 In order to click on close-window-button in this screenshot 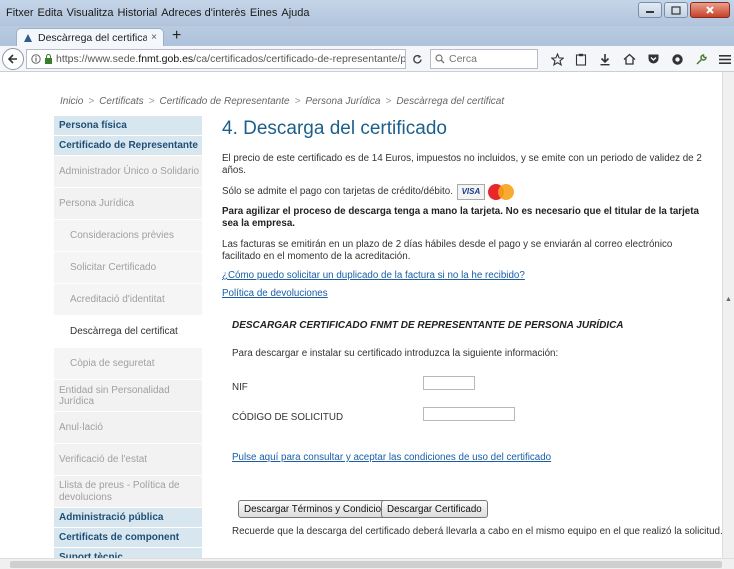, I will do `click(710, 10)`.